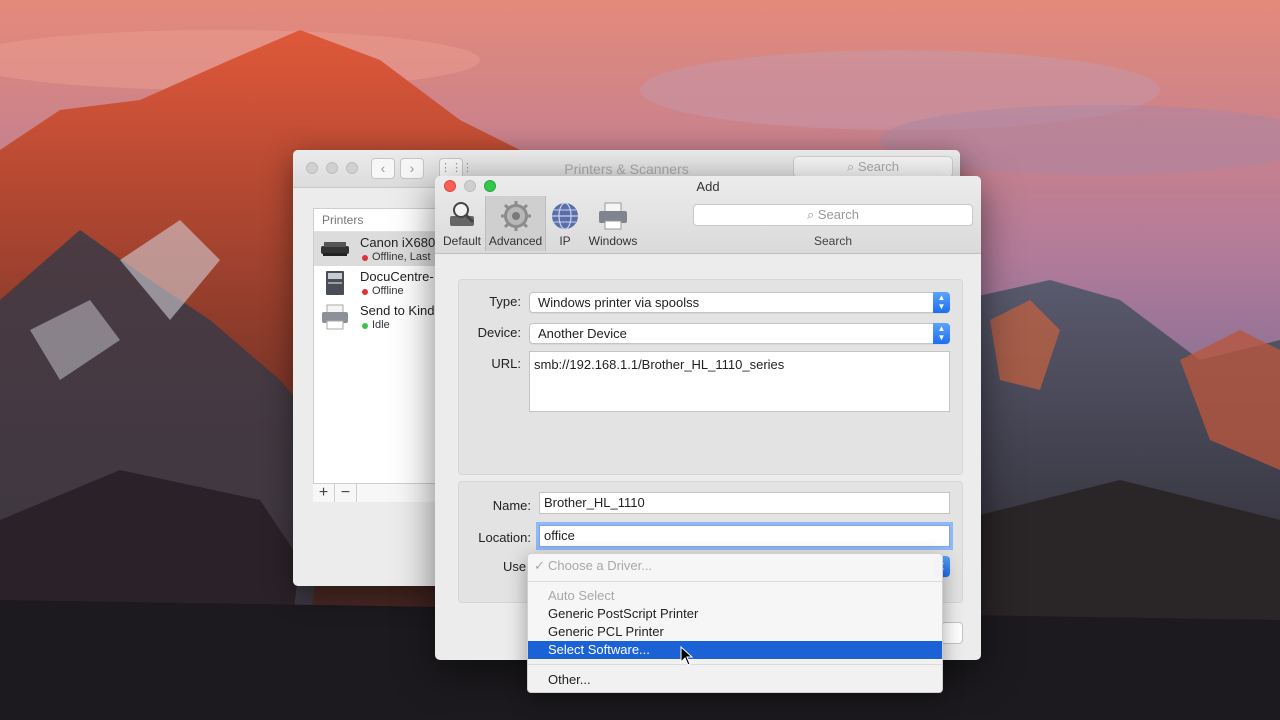 The height and width of the screenshot is (720, 1280). What do you see at coordinates (398, 242) in the screenshot?
I see `printer-name: Canon iX680` at bounding box center [398, 242].